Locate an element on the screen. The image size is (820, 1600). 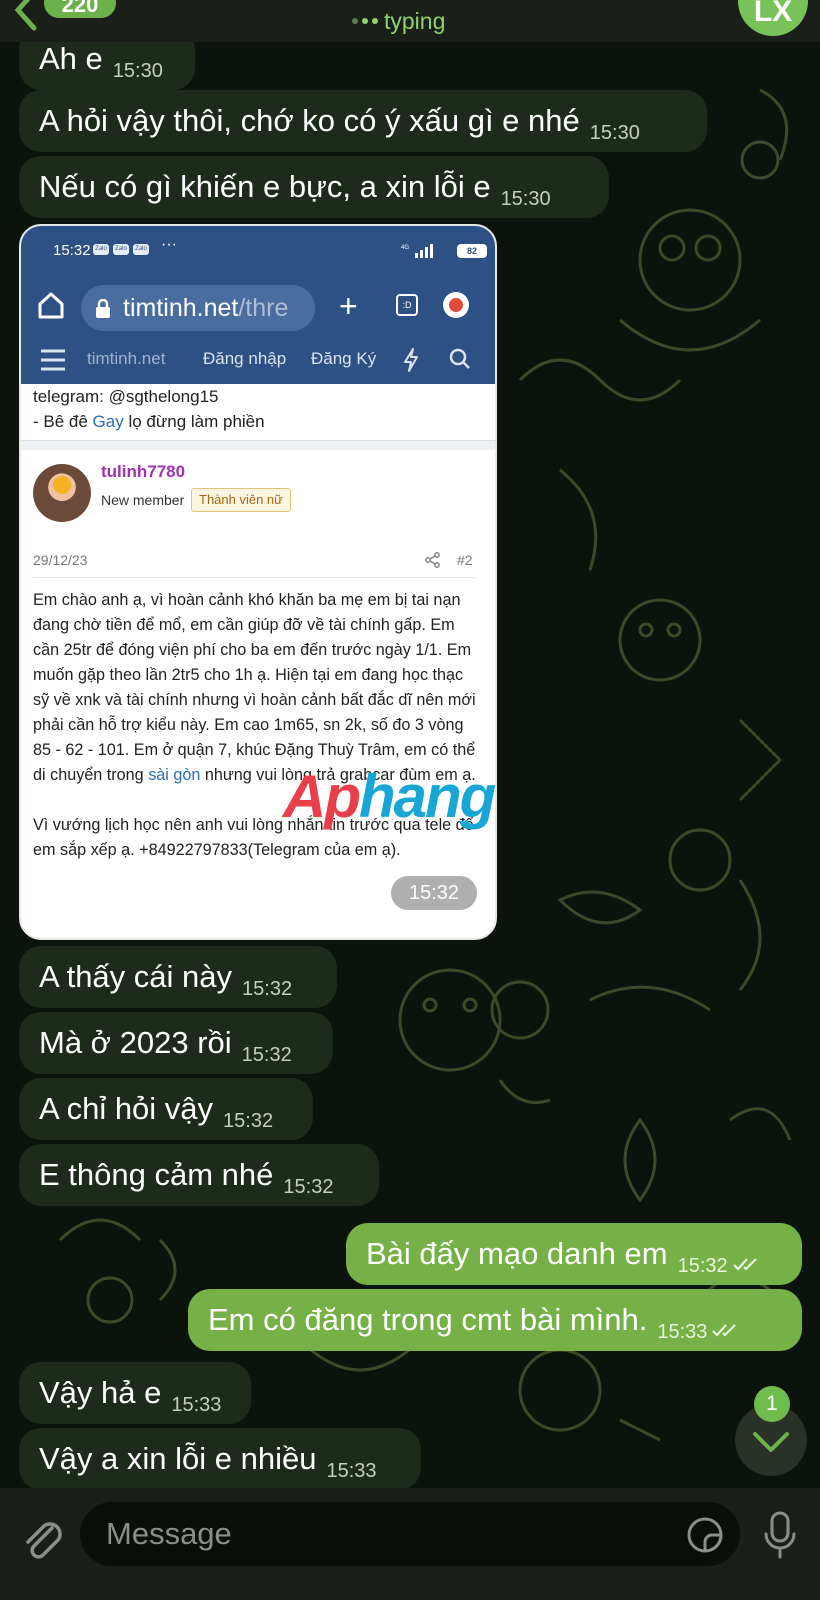
login-link: Đăng nhập is located at coordinates (245, 358).